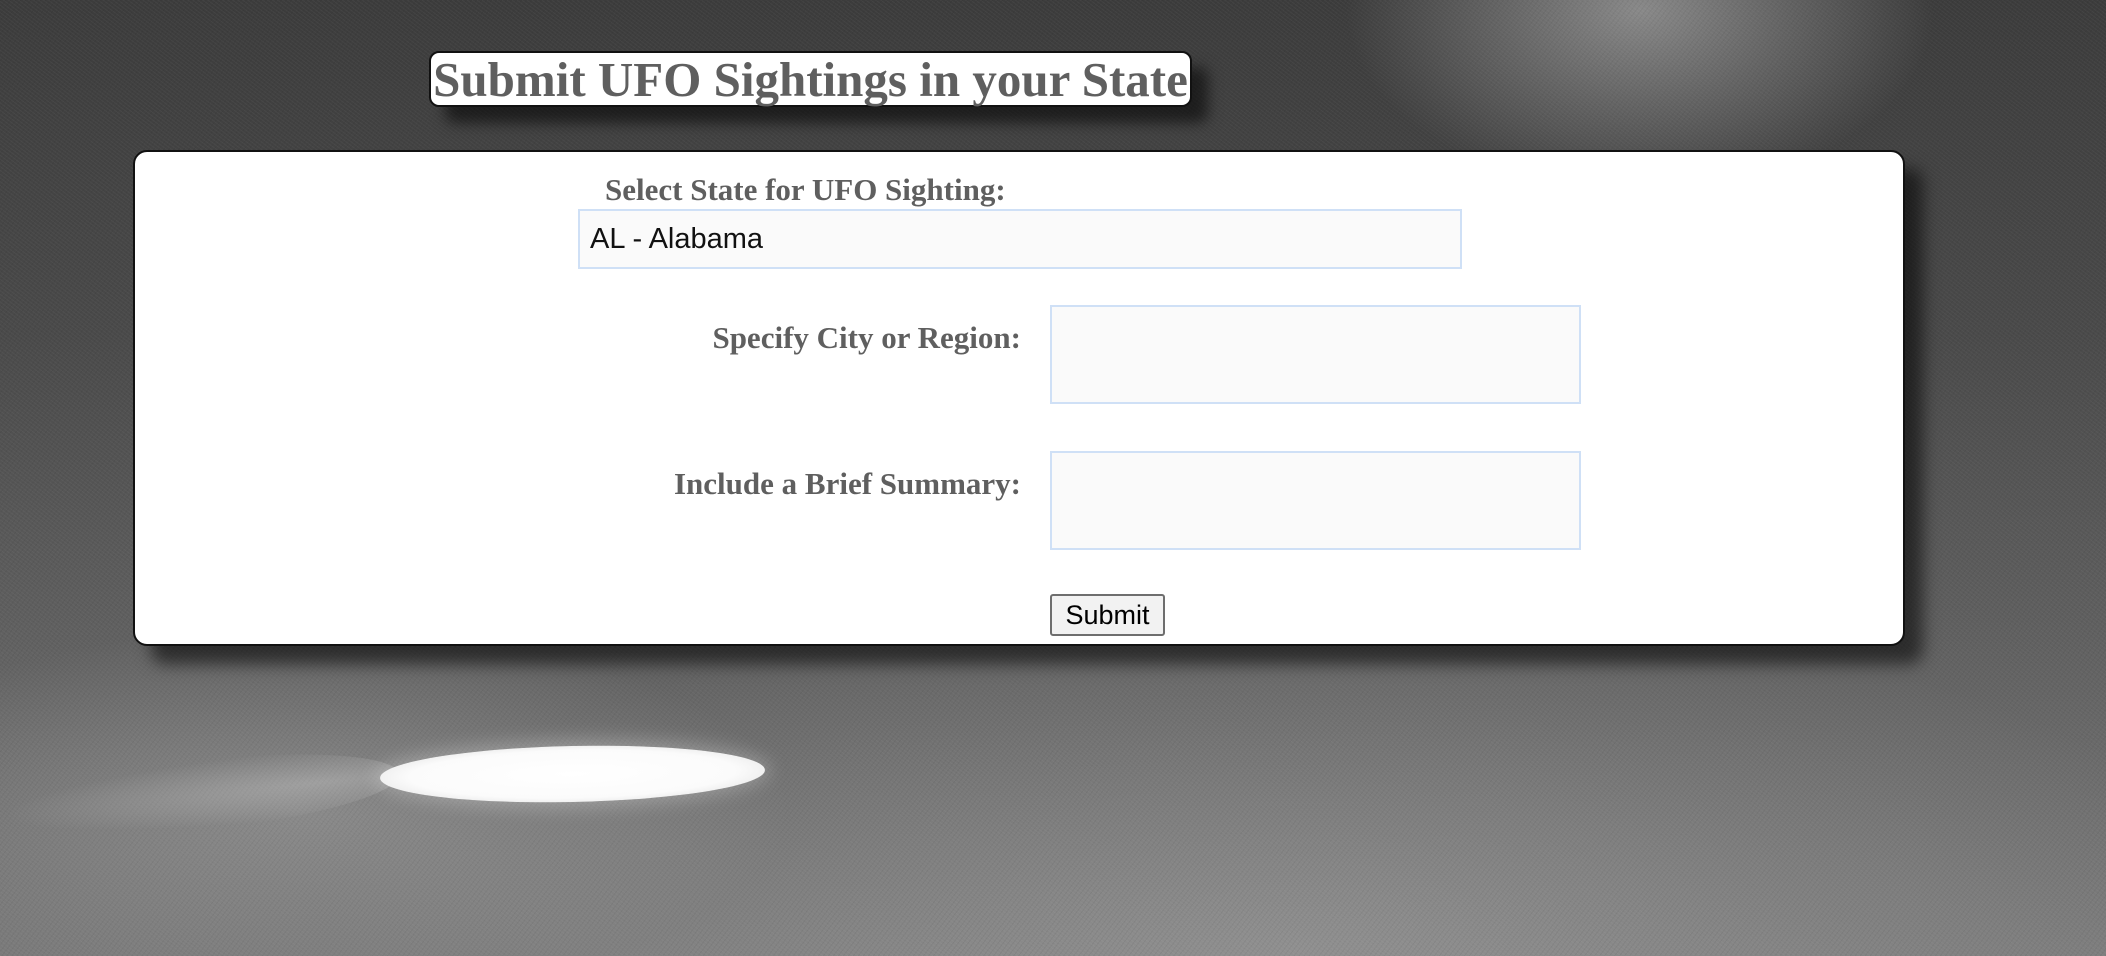  I want to click on summary-input, so click(1315, 500).